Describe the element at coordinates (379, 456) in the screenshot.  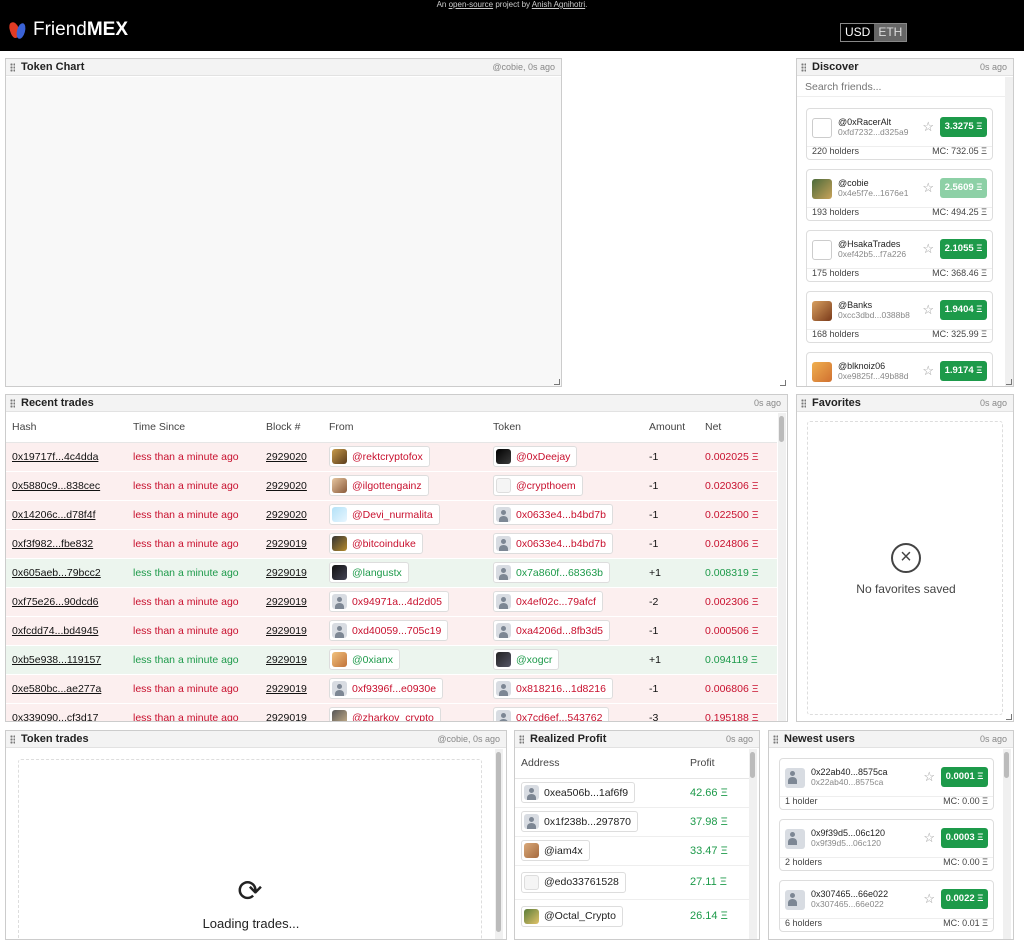
I see `from-user-chip: @rektcryptofox` at that location.